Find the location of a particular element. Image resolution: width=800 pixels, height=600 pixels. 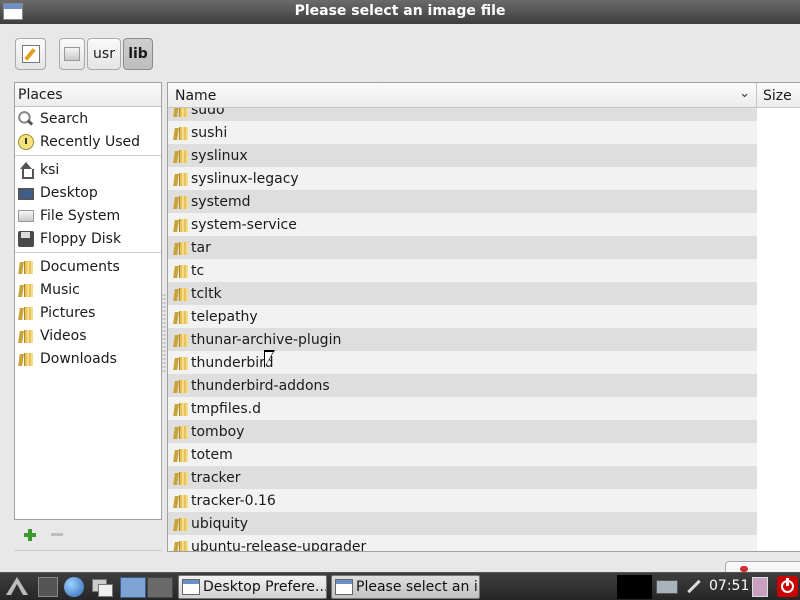

place-item: ksi is located at coordinates (88, 169).